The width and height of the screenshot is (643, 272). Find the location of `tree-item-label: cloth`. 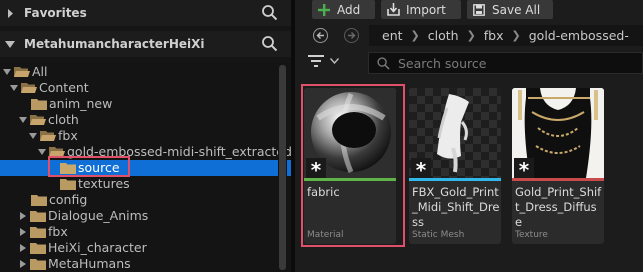

tree-item-label: cloth is located at coordinates (63, 119).